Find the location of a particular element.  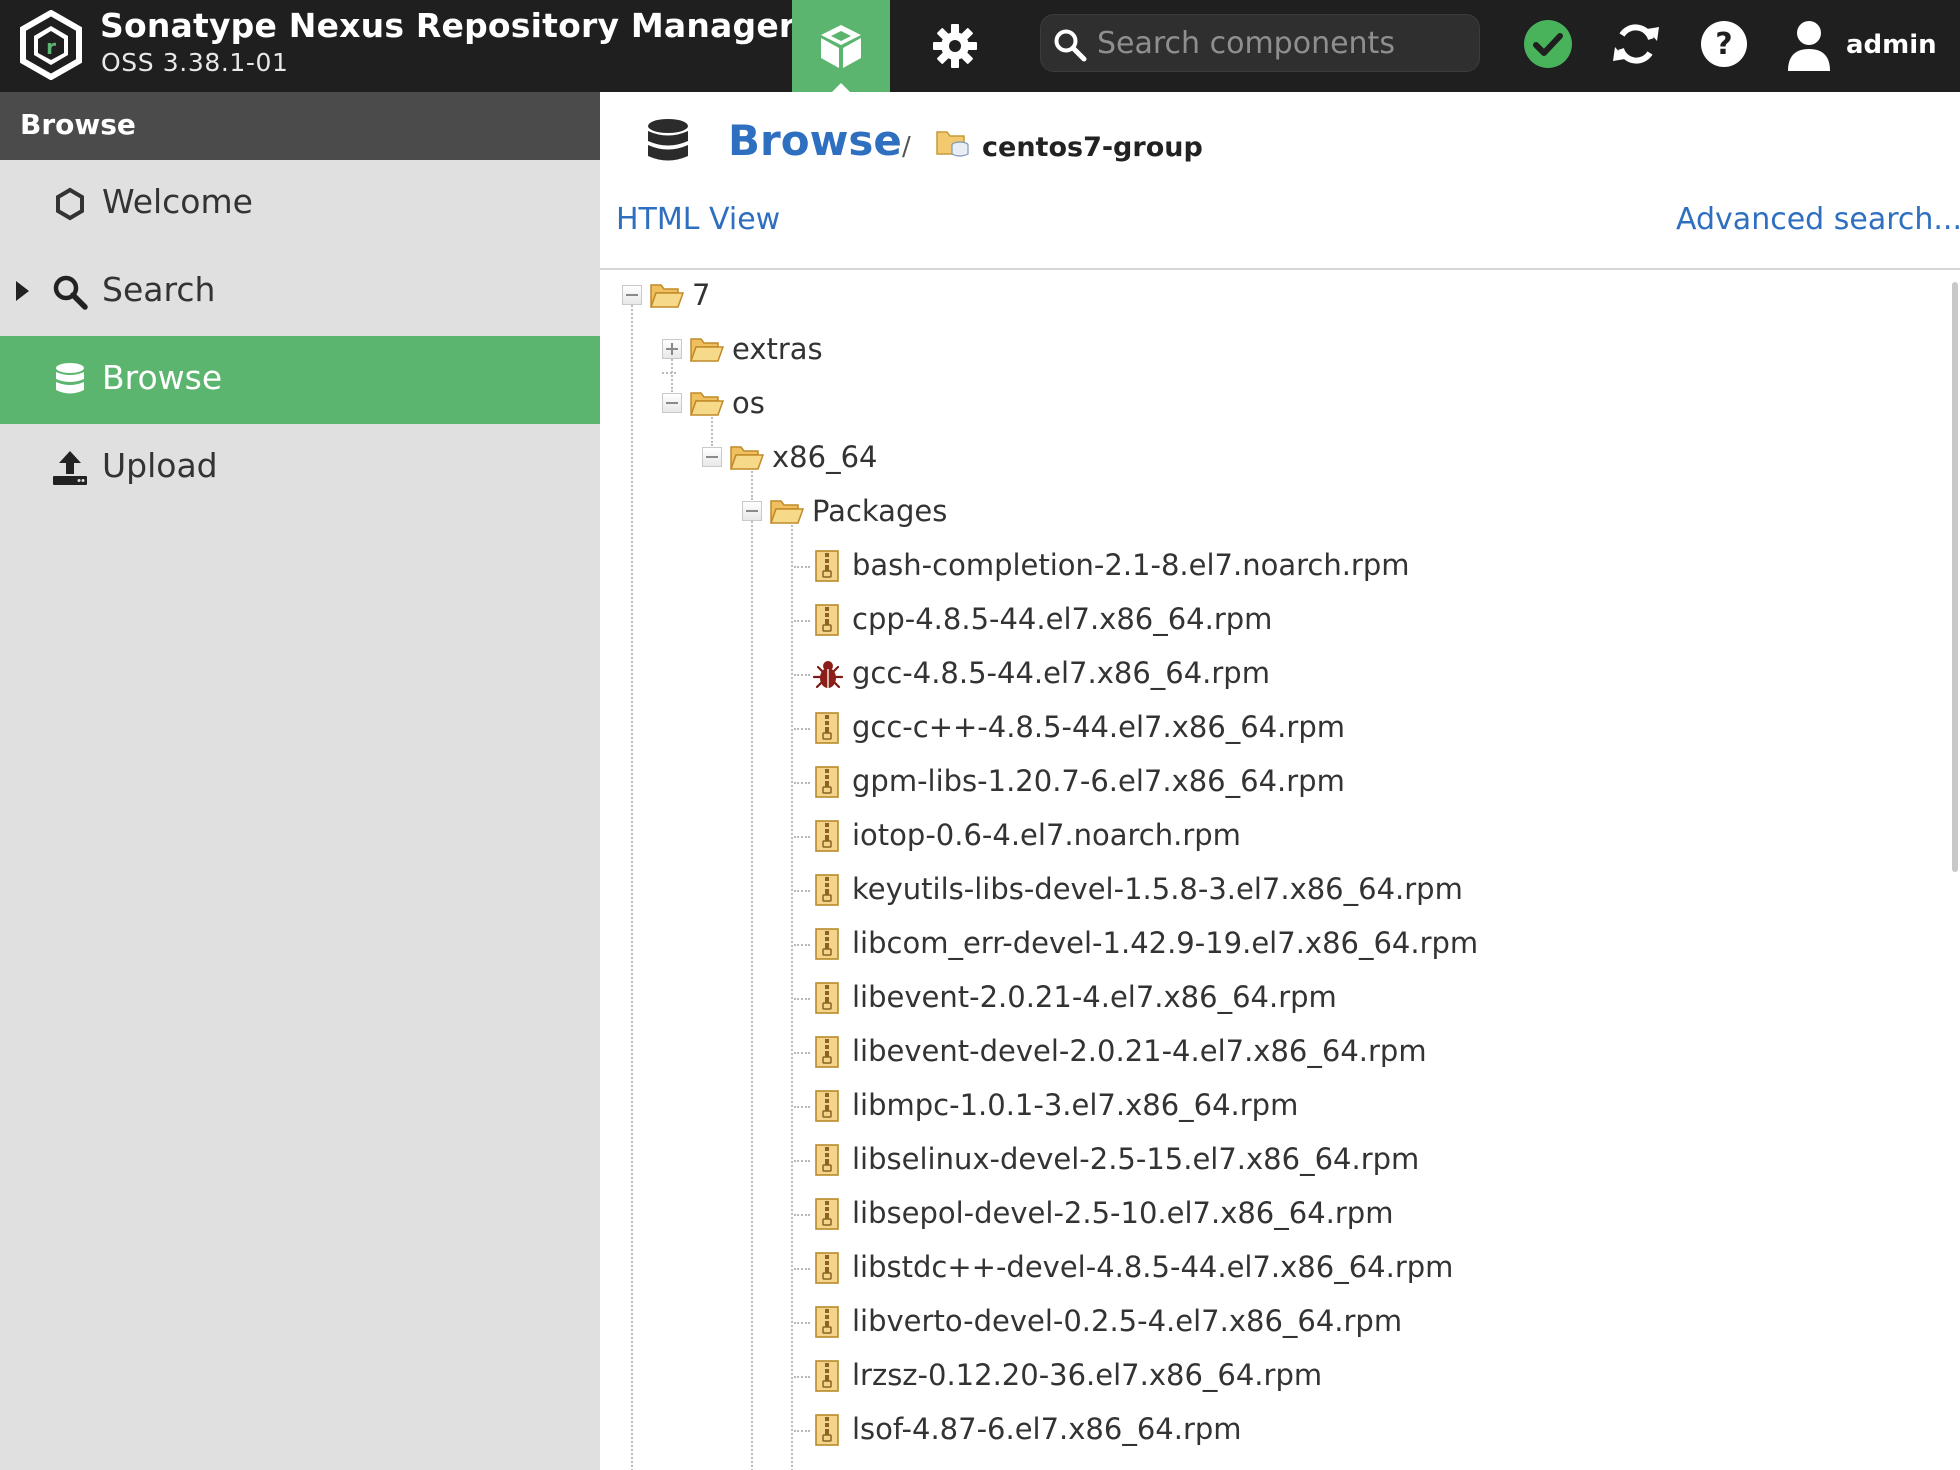

tree-file-item: libmpc-1.0.1-3.el7.x86_64.rpm is located at coordinates (1248, 1105).